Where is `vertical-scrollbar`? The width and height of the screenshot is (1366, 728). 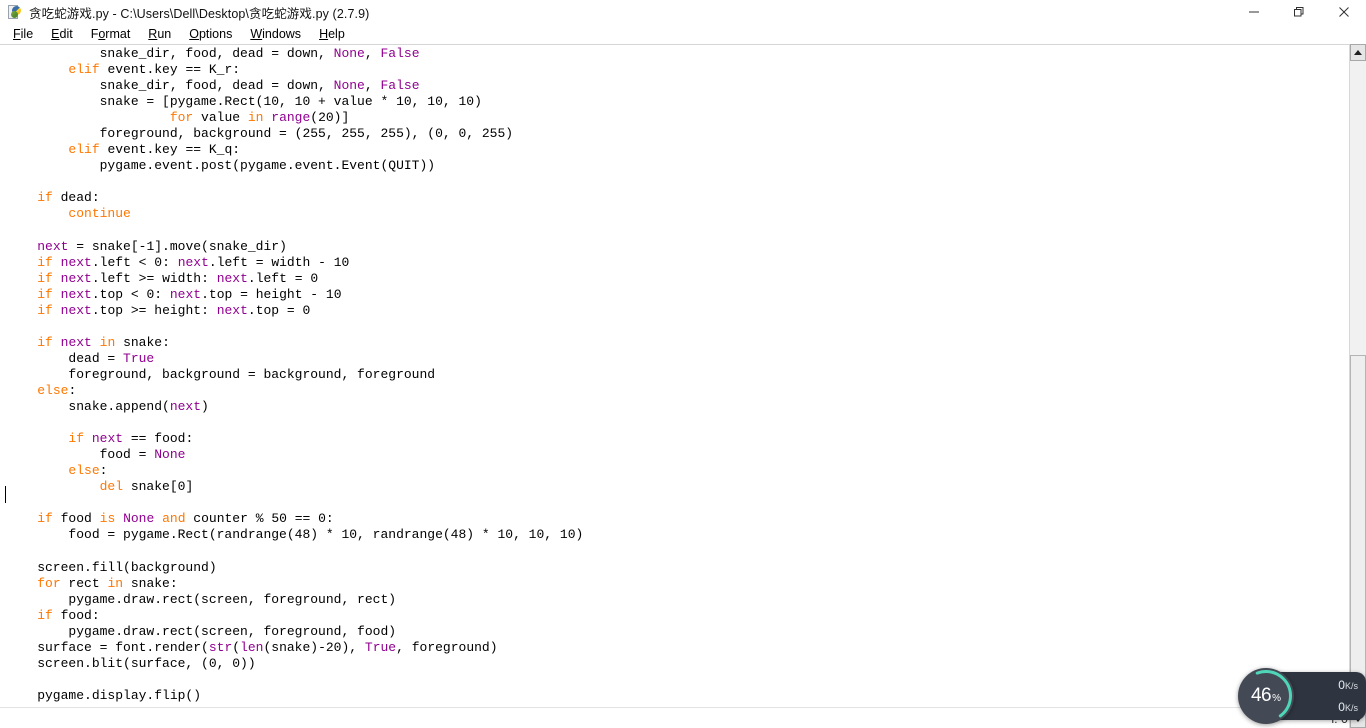 vertical-scrollbar is located at coordinates (1357, 386).